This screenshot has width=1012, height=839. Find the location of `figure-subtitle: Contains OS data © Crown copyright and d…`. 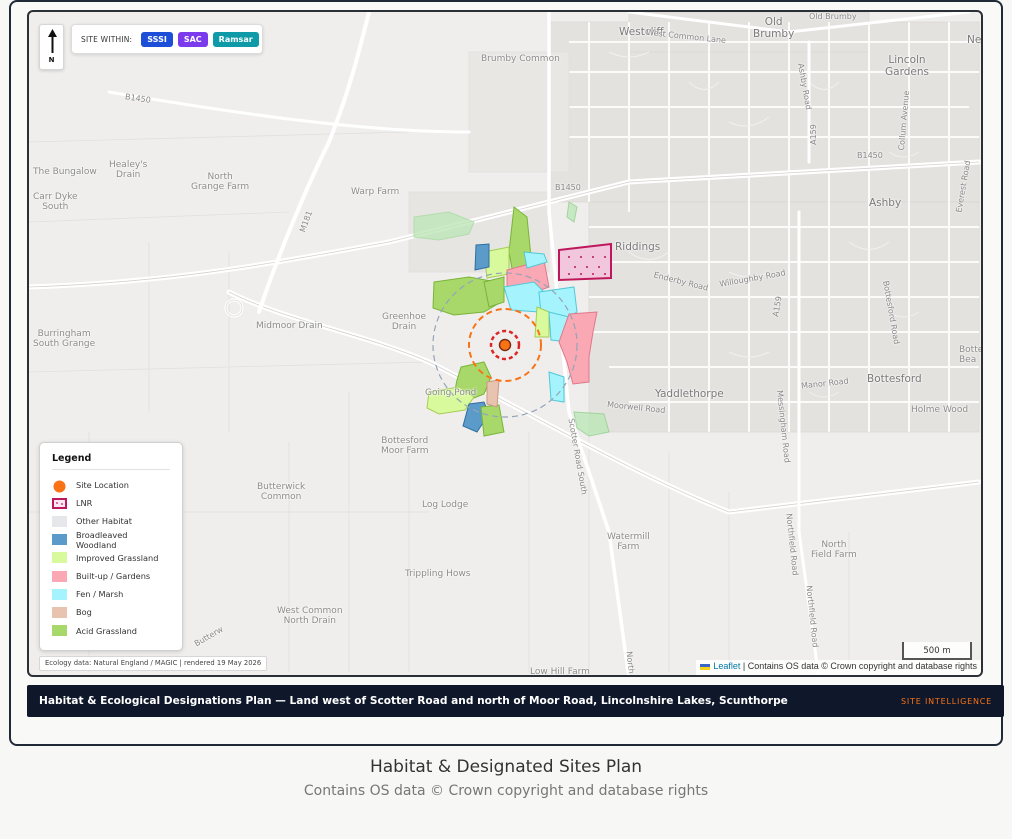

figure-subtitle: Contains OS data © Crown copyright and d… is located at coordinates (506, 791).